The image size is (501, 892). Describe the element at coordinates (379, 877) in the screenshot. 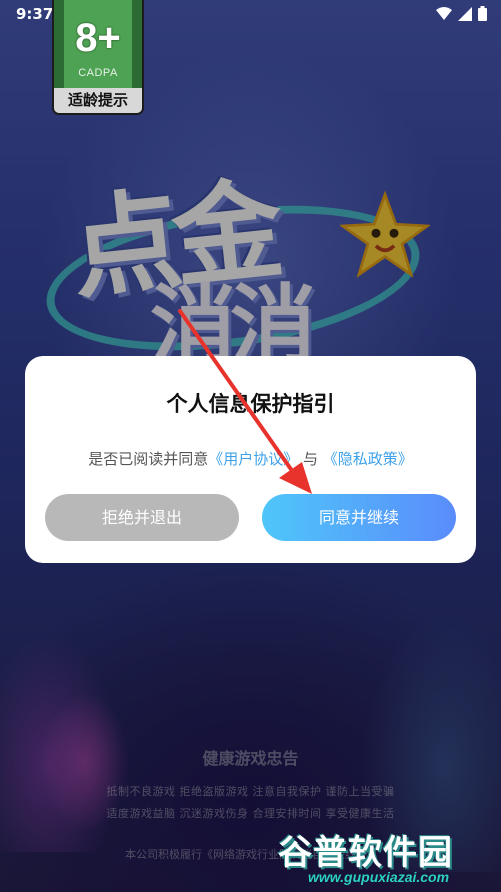

I see `watermark-url: www.gupuxiazai.com` at that location.